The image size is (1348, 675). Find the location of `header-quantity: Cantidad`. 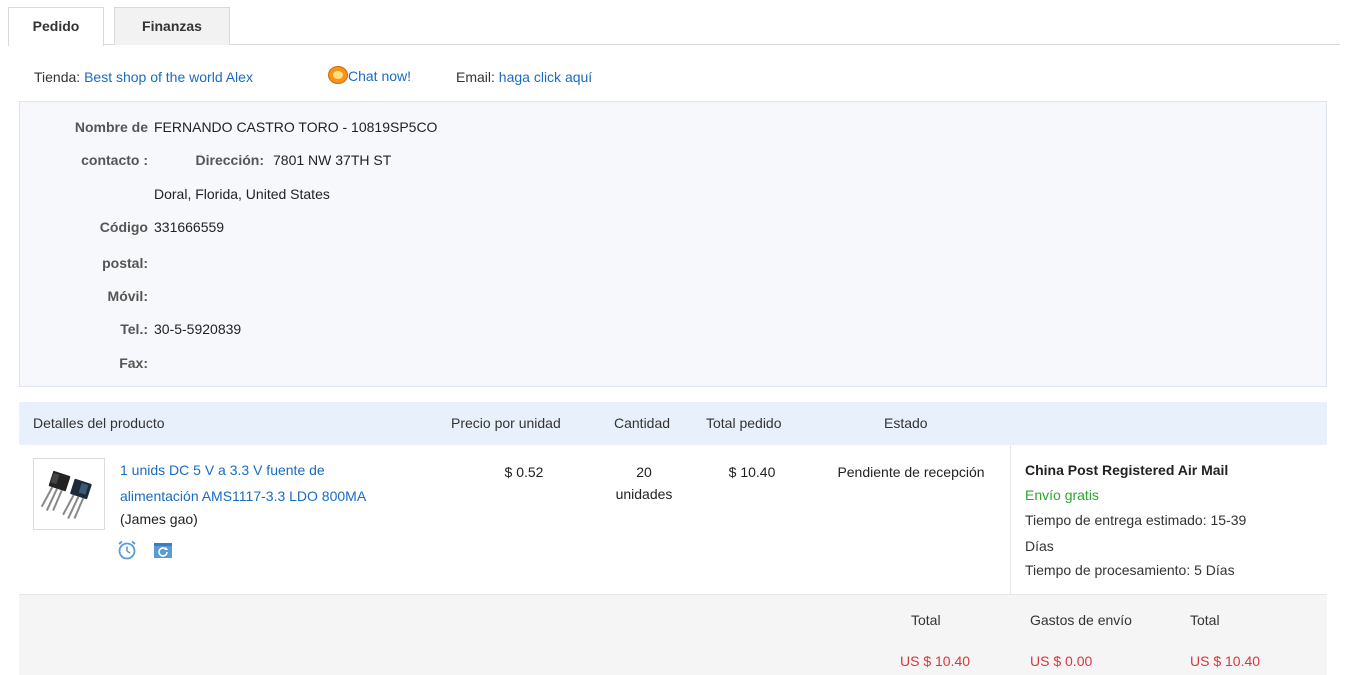

header-quantity: Cantidad is located at coordinates (642, 423).